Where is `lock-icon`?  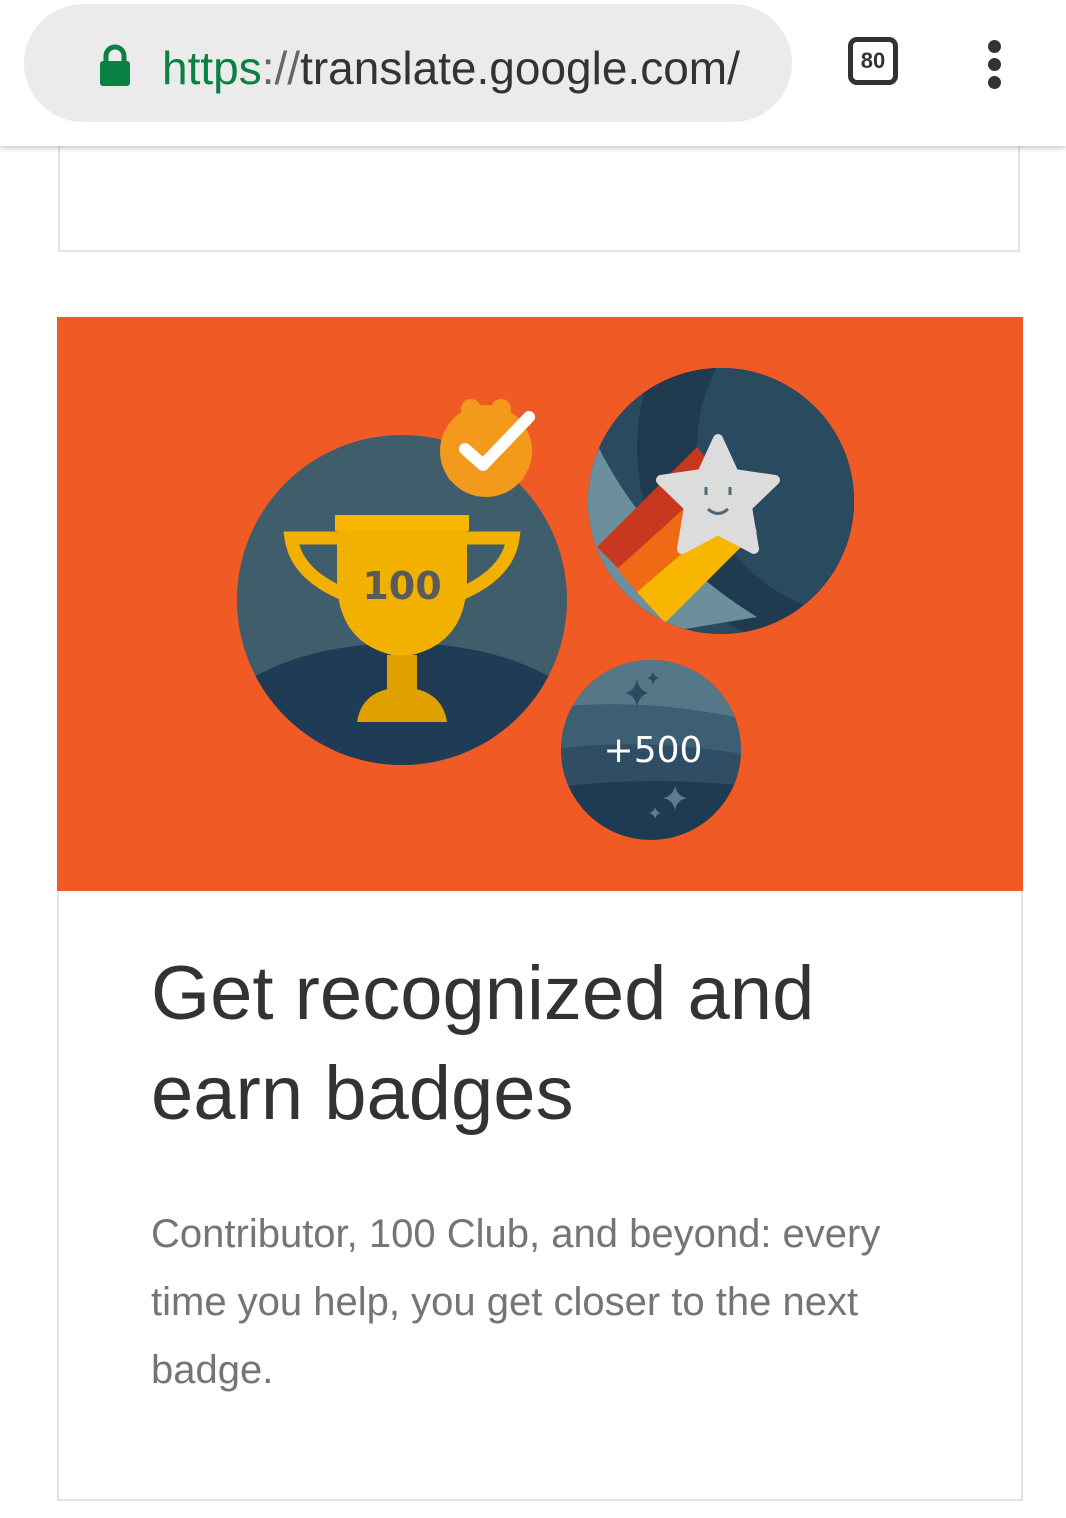 lock-icon is located at coordinates (115, 65).